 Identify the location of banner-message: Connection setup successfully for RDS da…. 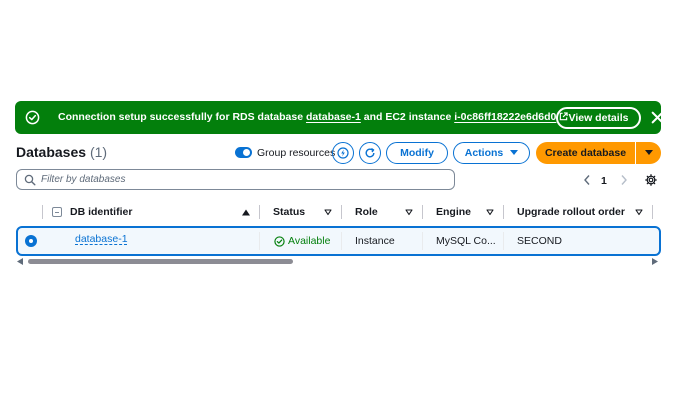
(313, 117).